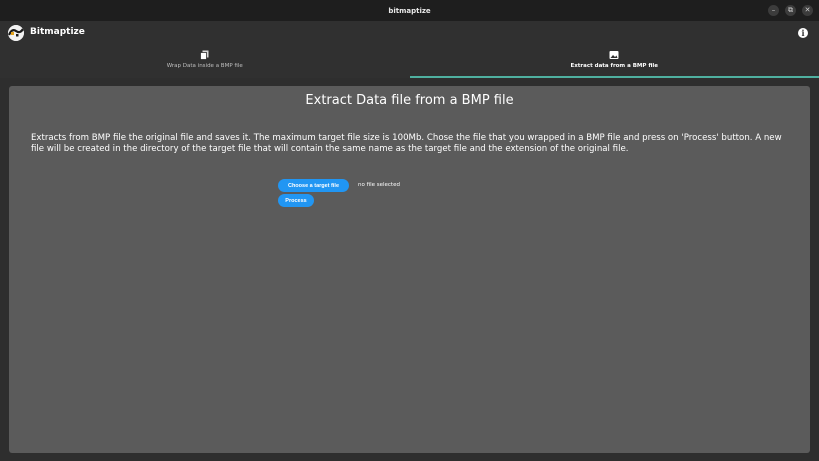  Describe the element at coordinates (614, 55) in the screenshot. I see `image-icon` at that location.